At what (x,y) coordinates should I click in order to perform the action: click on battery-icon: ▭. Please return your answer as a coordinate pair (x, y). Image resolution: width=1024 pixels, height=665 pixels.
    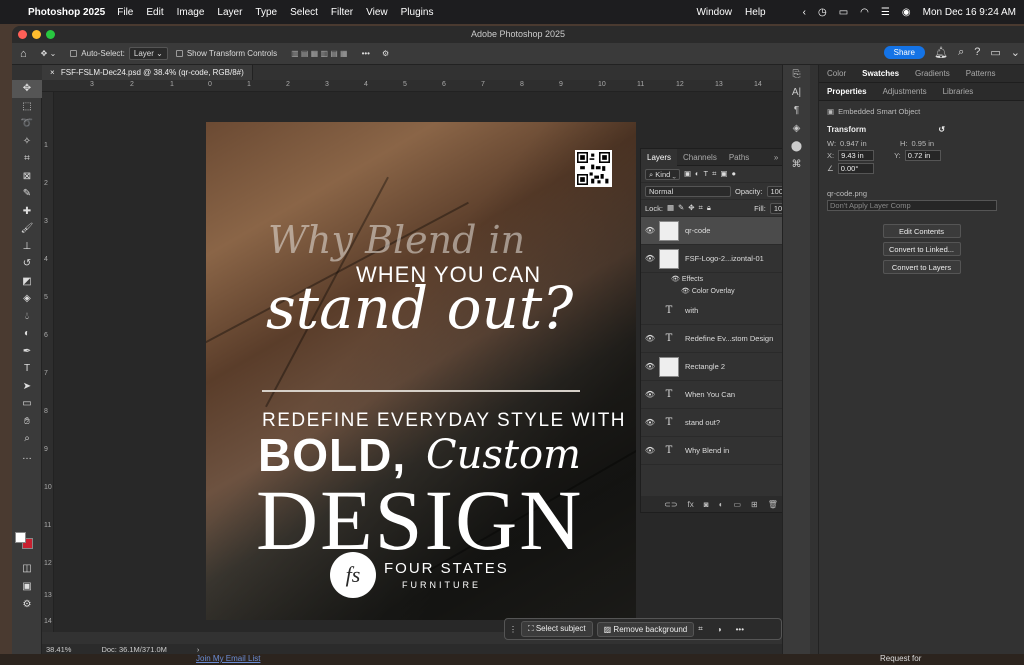
    Looking at the image, I should click on (843, 12).